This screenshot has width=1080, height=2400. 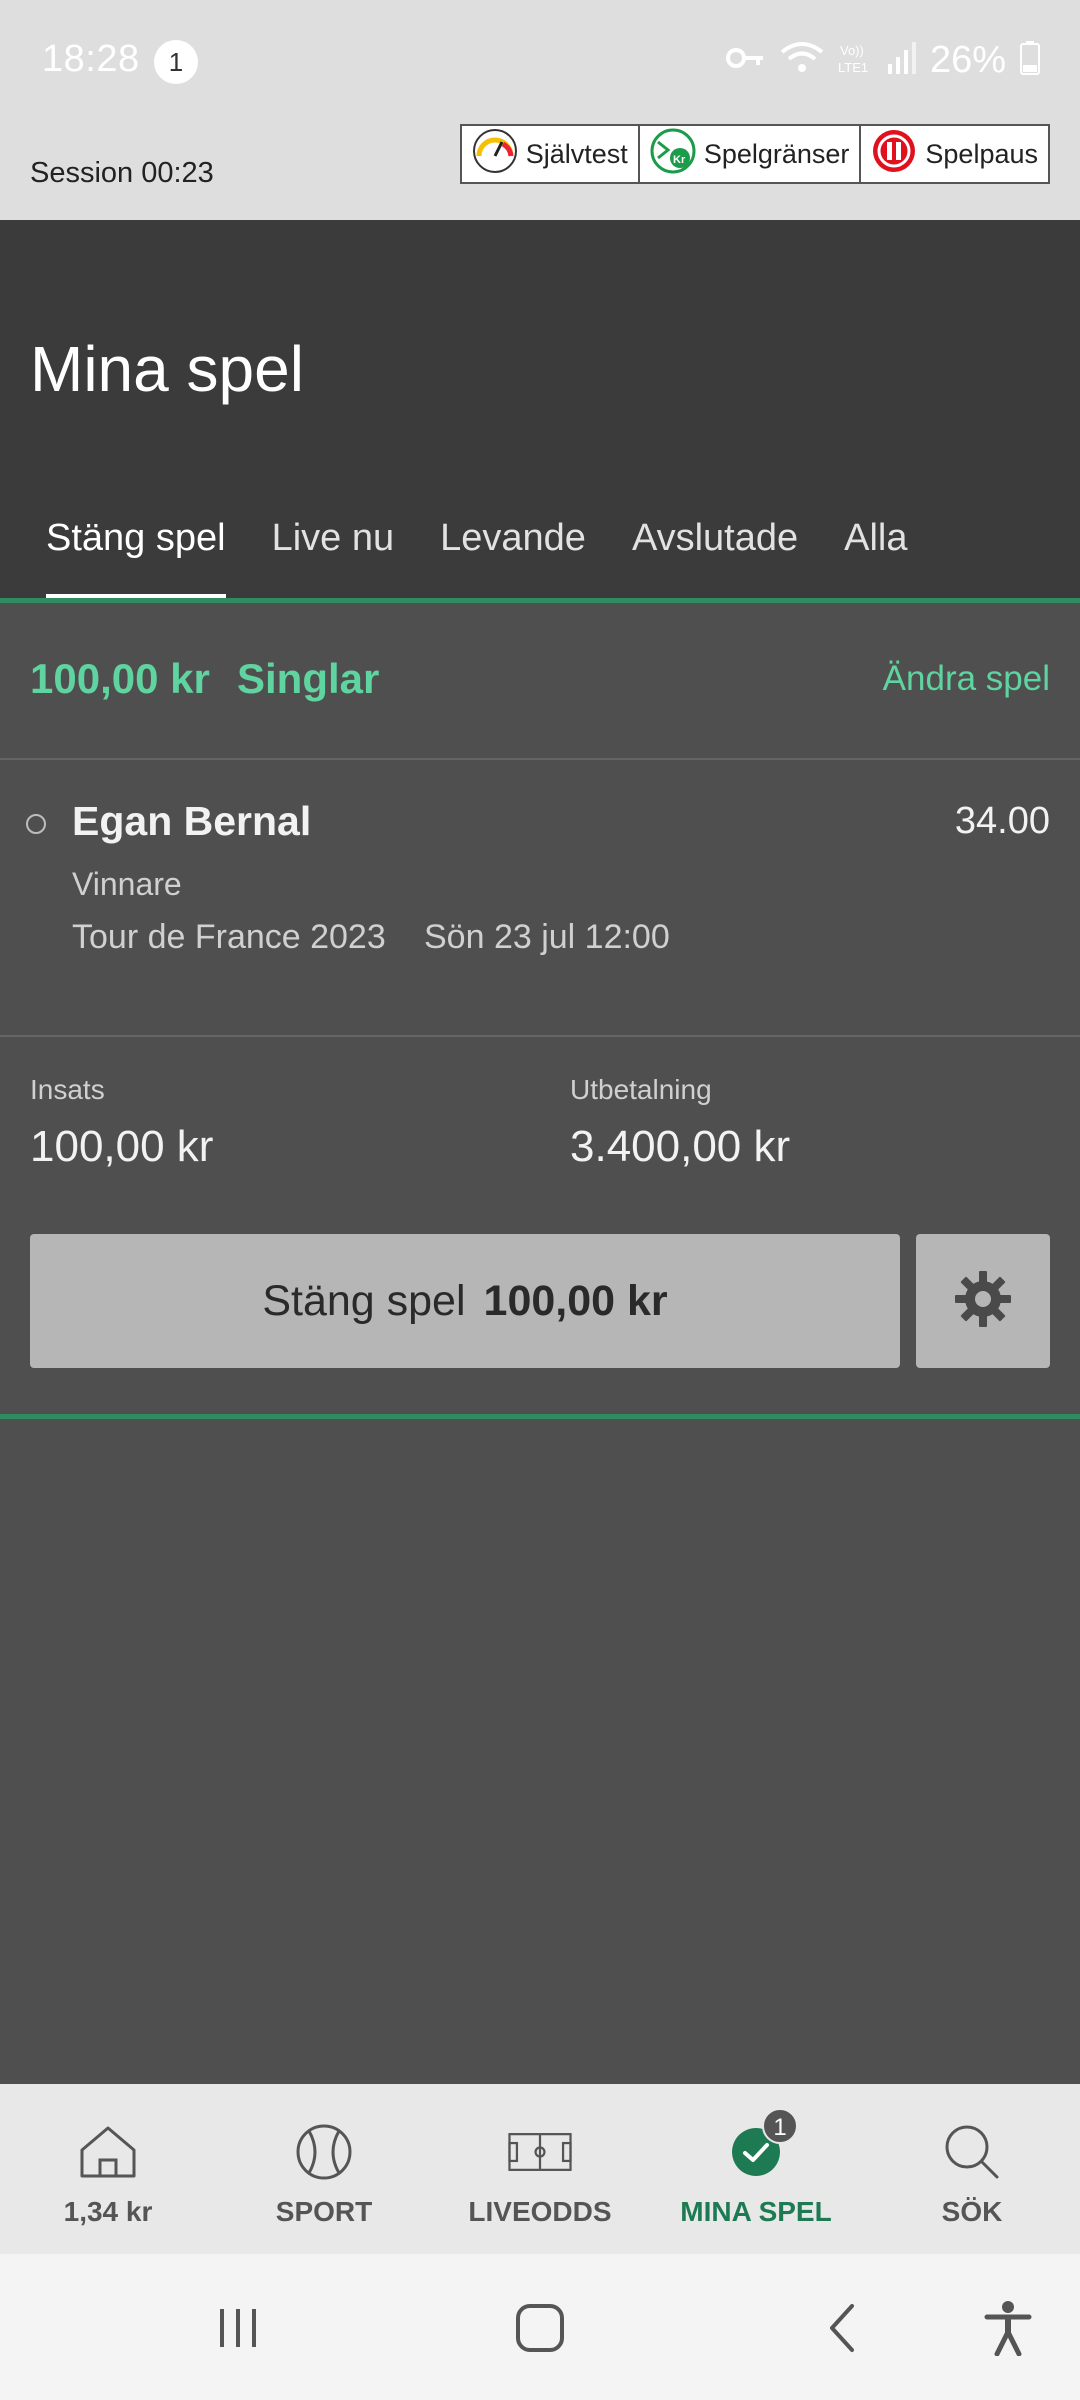 What do you see at coordinates (324, 2152) in the screenshot?
I see `tennis-ball-icon` at bounding box center [324, 2152].